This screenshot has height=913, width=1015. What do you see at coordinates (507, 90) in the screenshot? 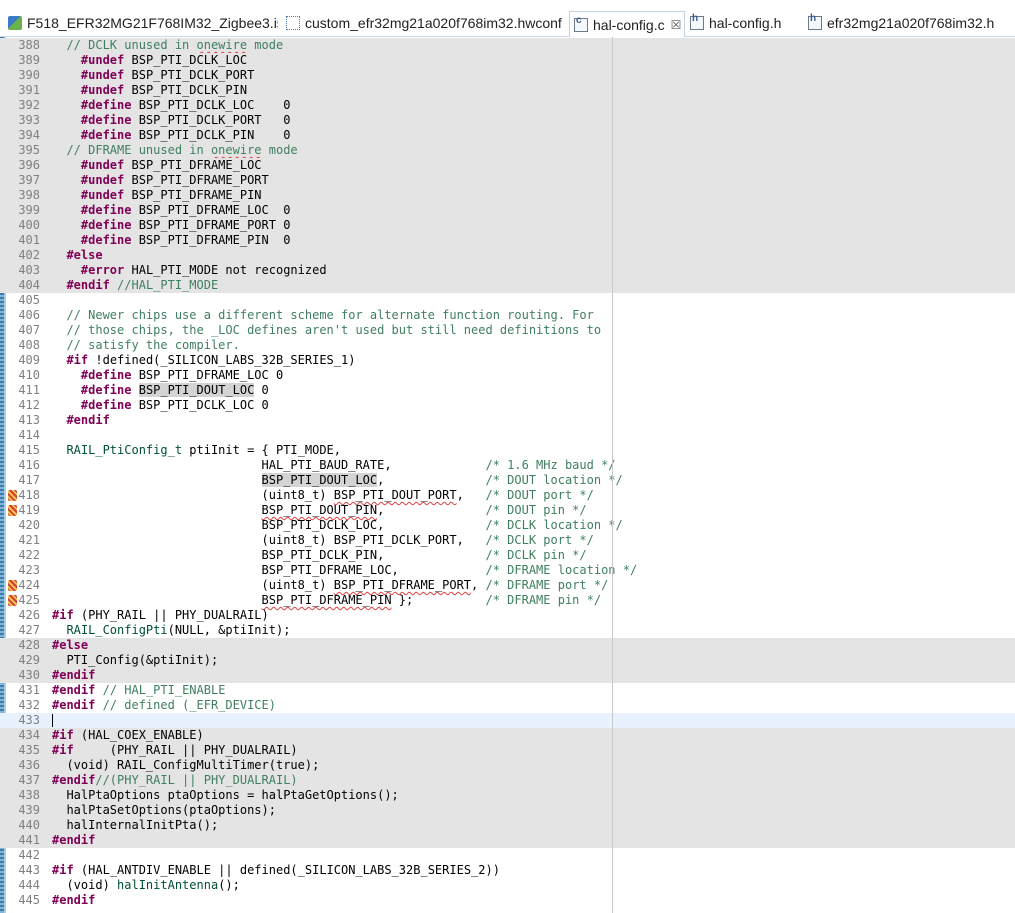
I see `code-line: 391 #undef BSP_PTI_DCLK_PIN` at bounding box center [507, 90].